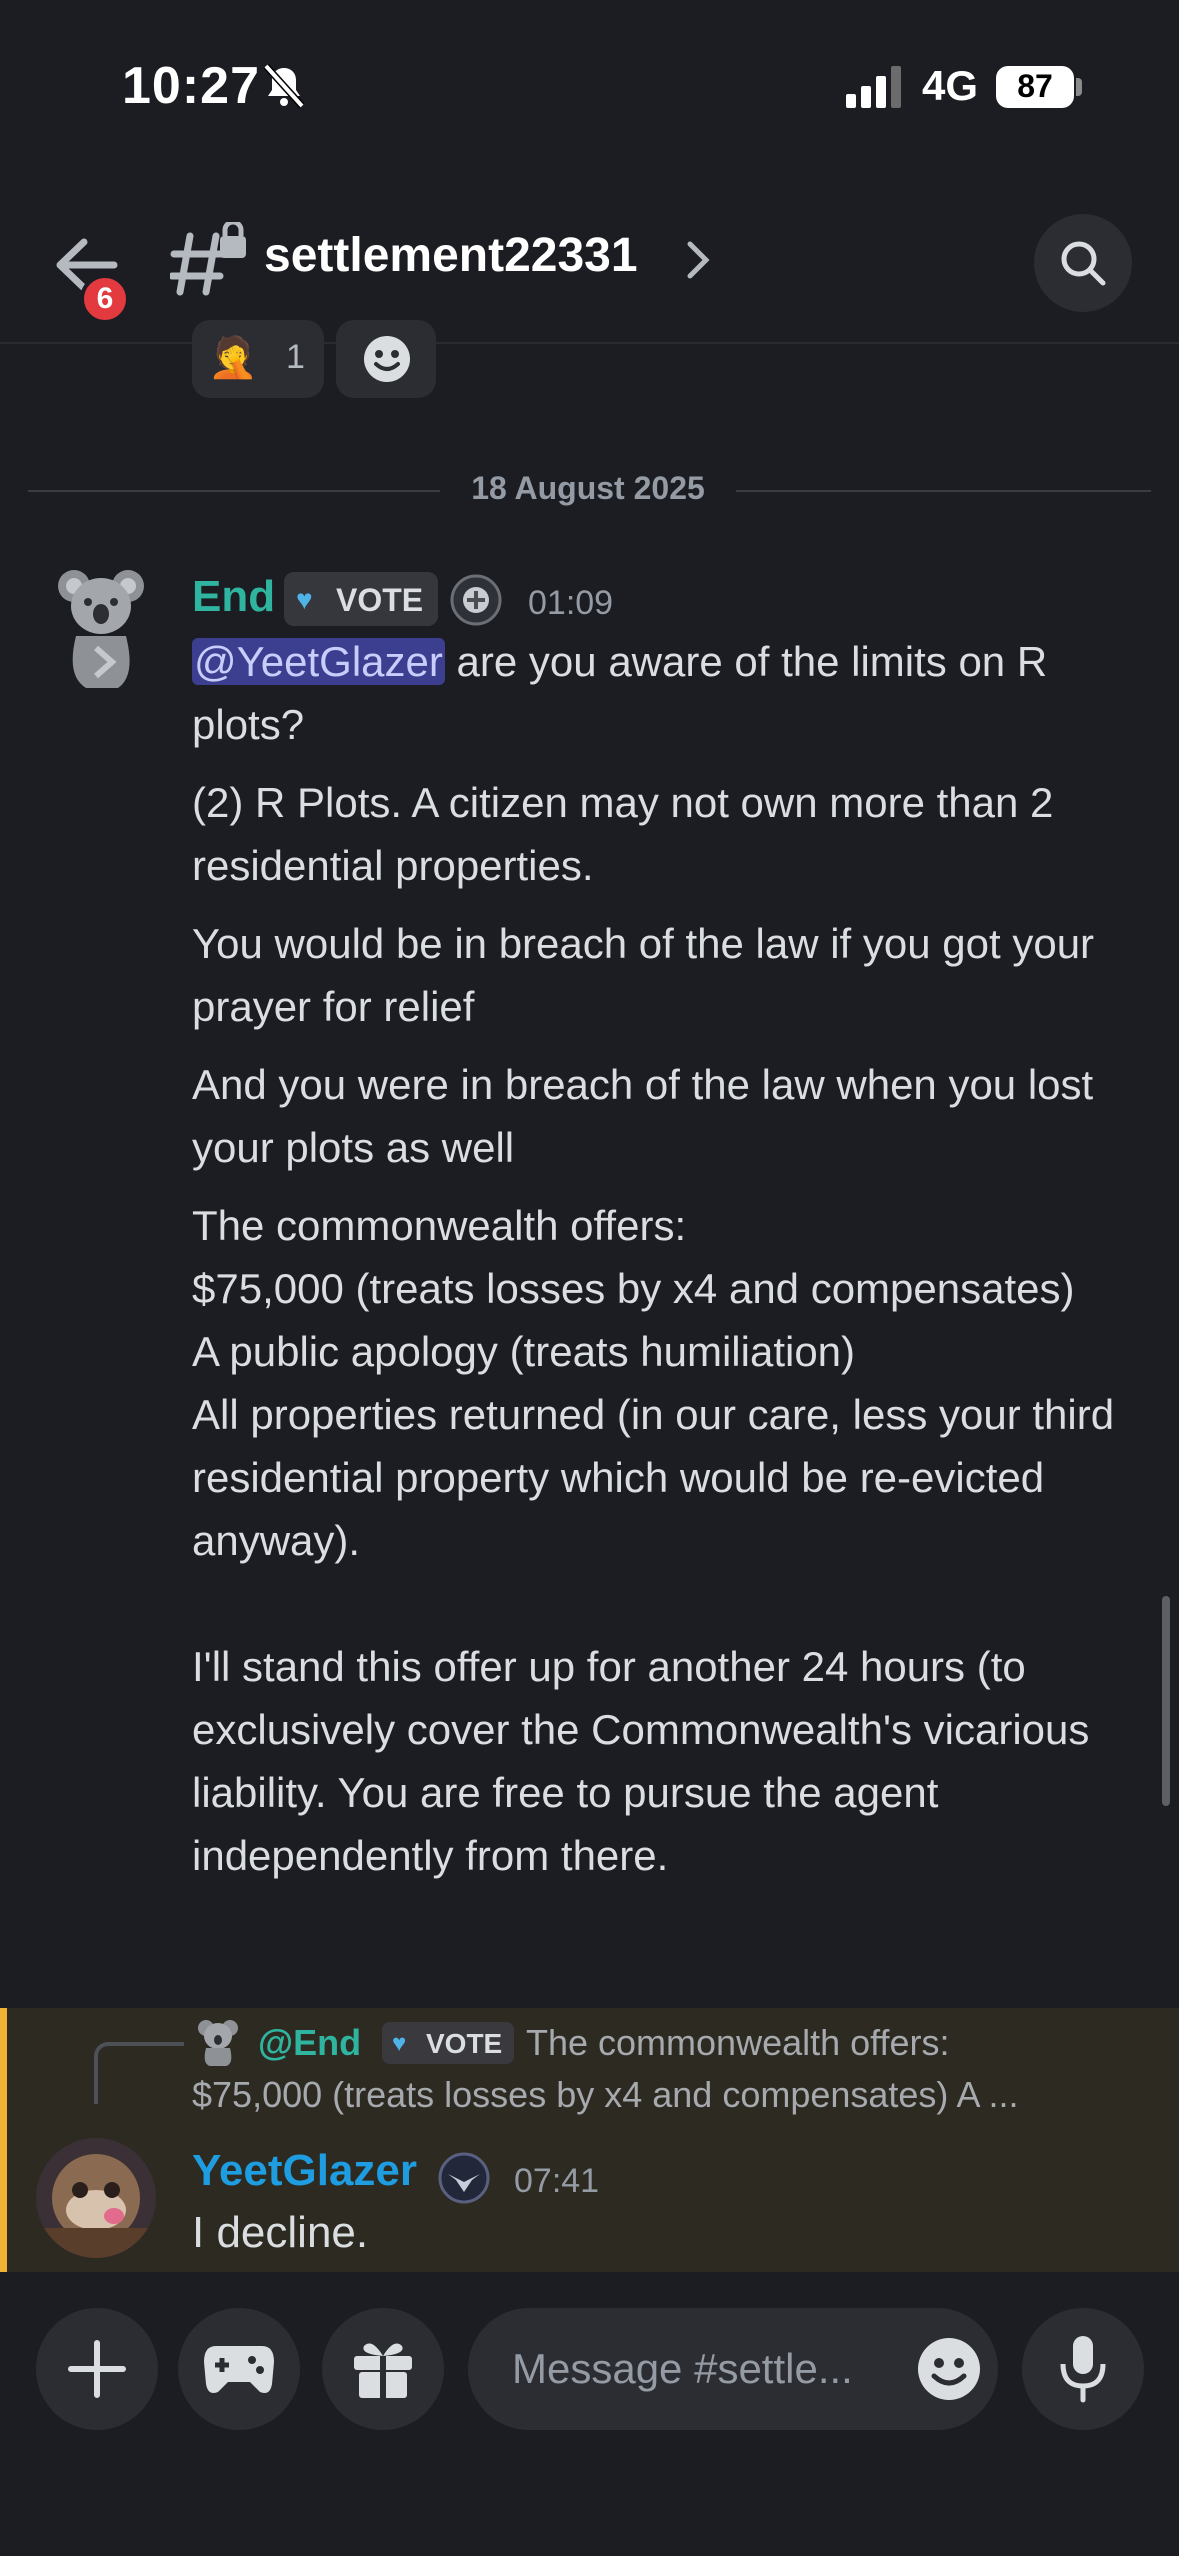  I want to click on bell-muted-icon, so click(284, 86).